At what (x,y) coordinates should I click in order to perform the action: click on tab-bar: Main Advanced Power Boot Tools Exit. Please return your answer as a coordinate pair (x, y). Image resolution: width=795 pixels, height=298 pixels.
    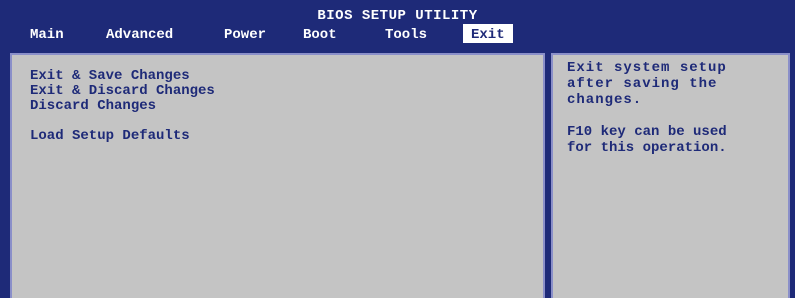
    Looking at the image, I should click on (397, 33).